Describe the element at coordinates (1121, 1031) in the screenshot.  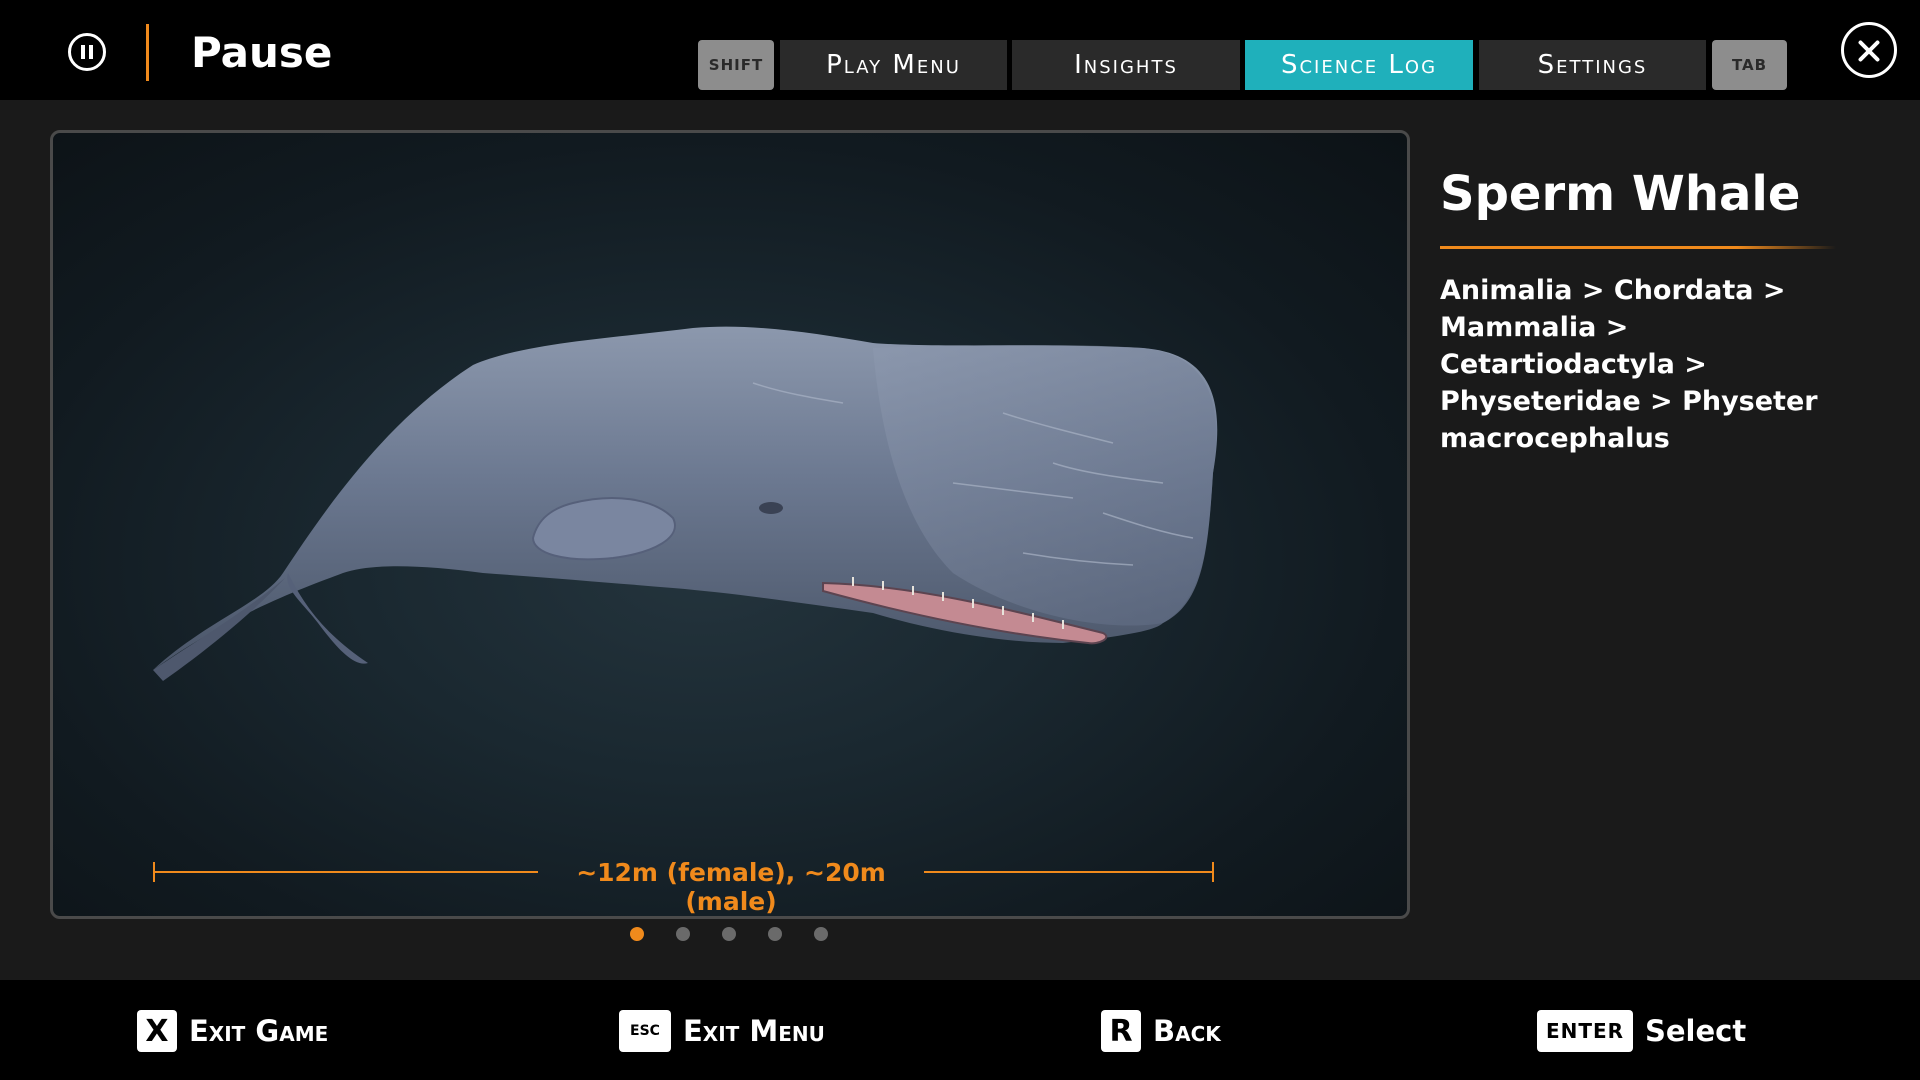
I see `r-key-icon: R` at that location.